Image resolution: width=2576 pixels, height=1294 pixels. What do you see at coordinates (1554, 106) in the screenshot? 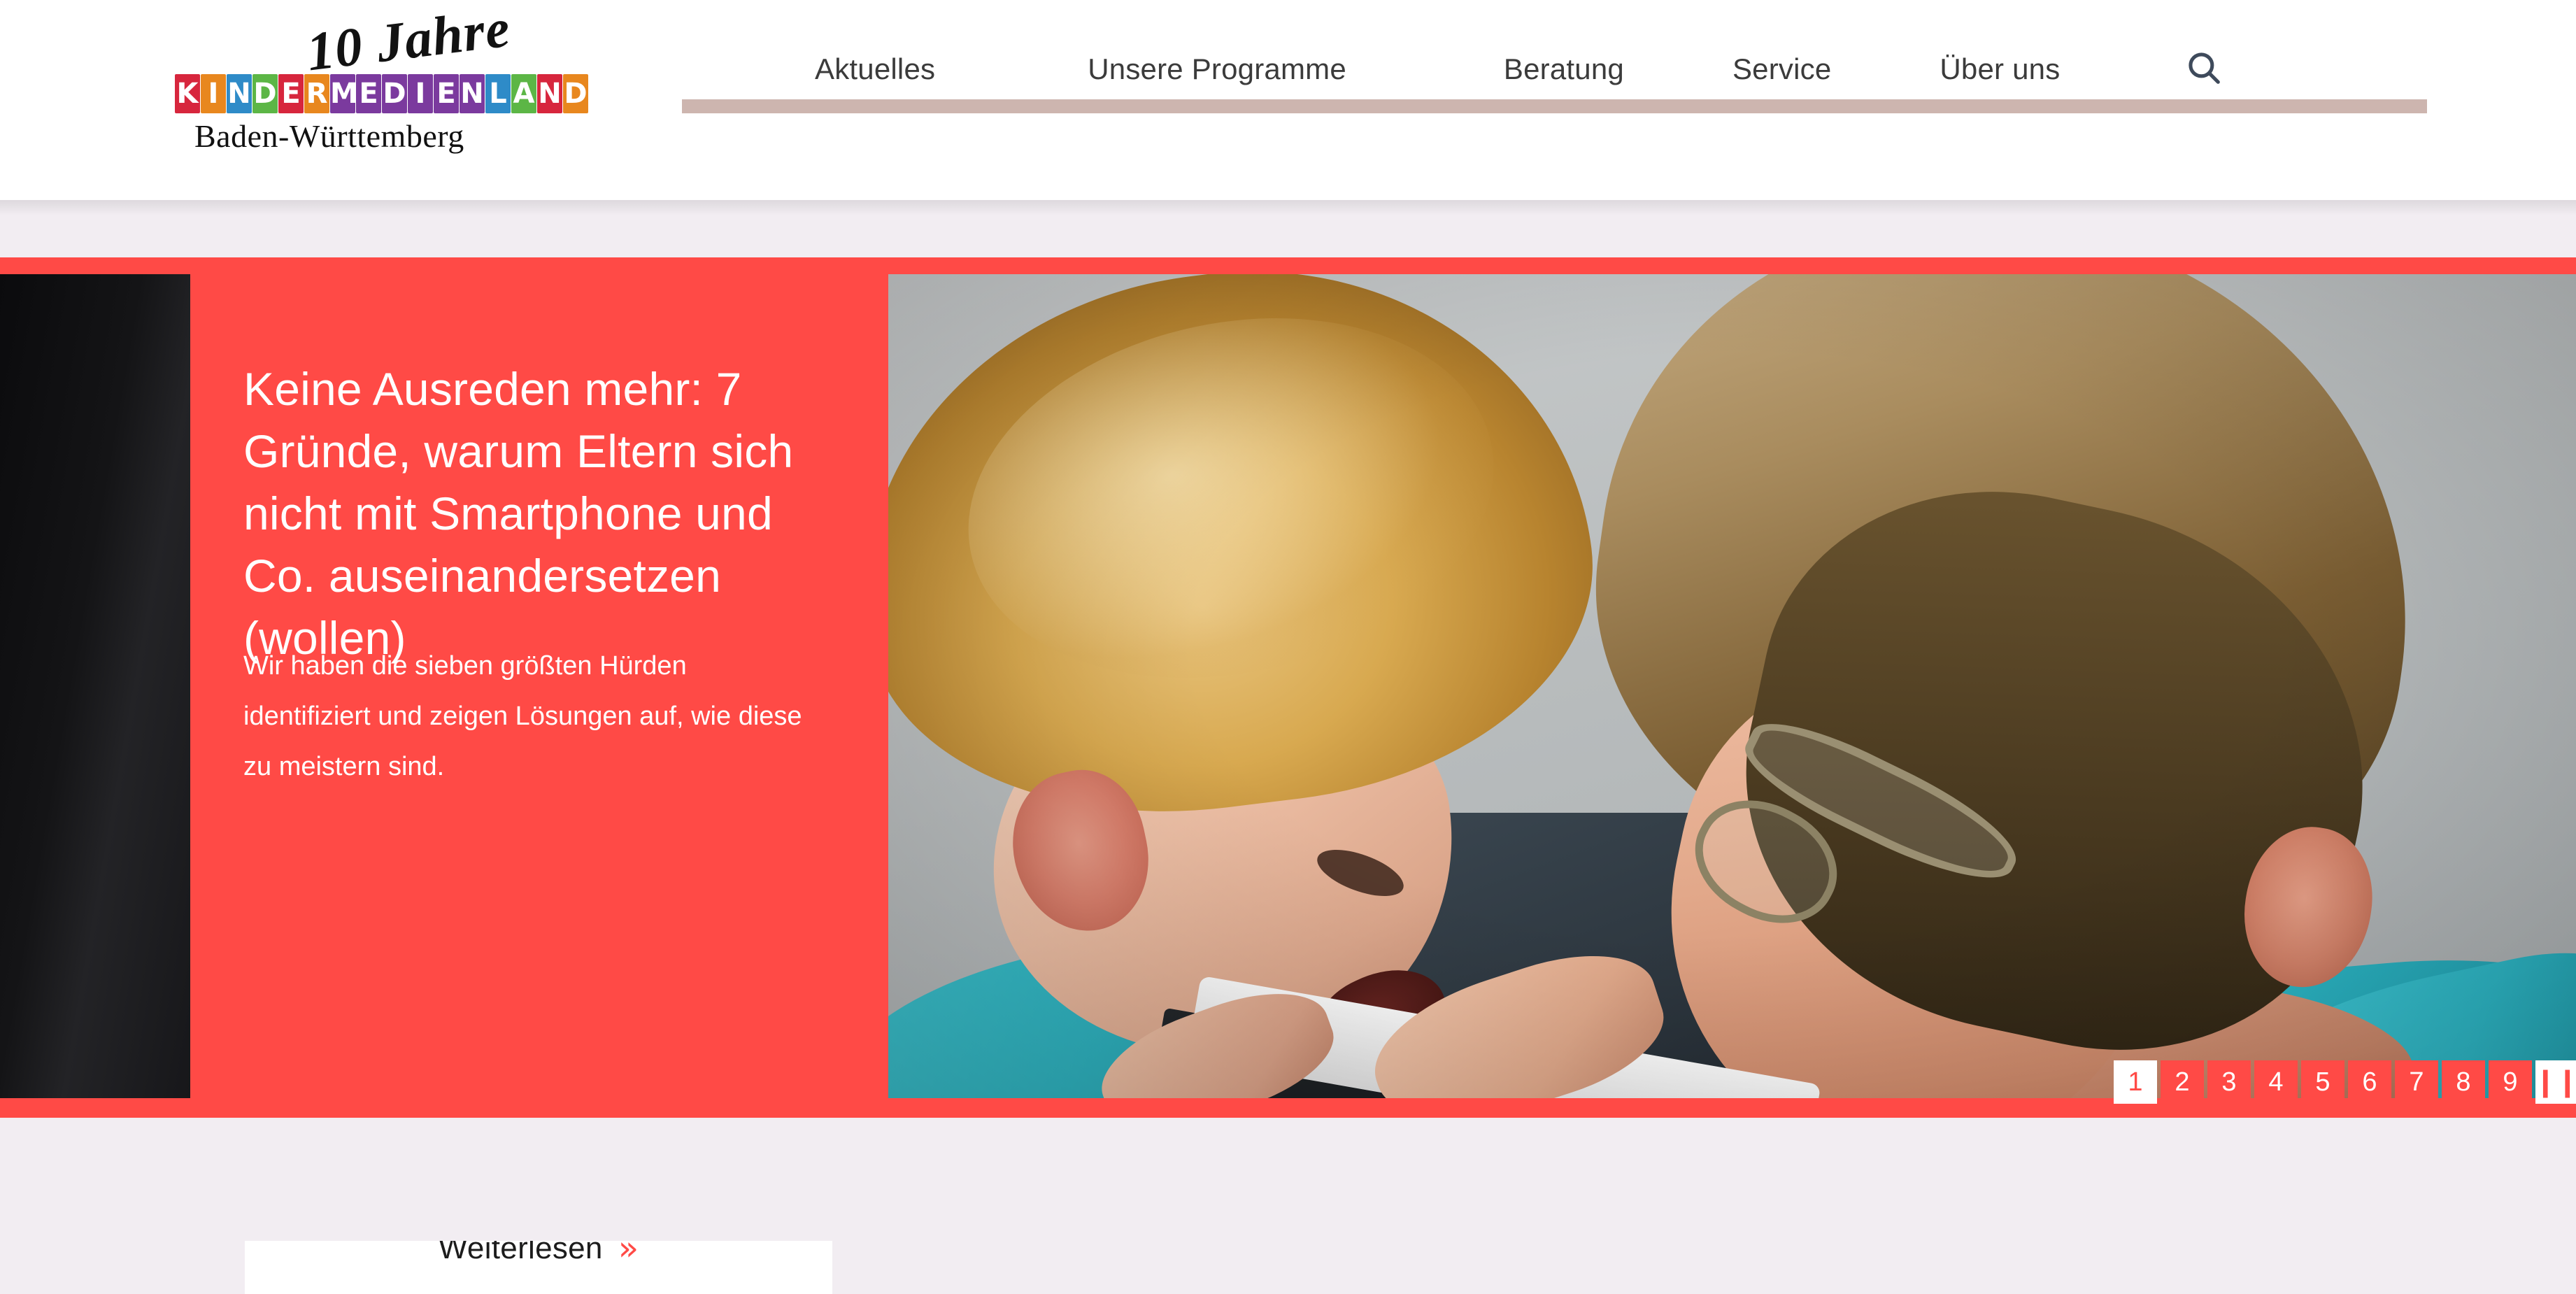
I see `nav-underline-bar` at bounding box center [1554, 106].